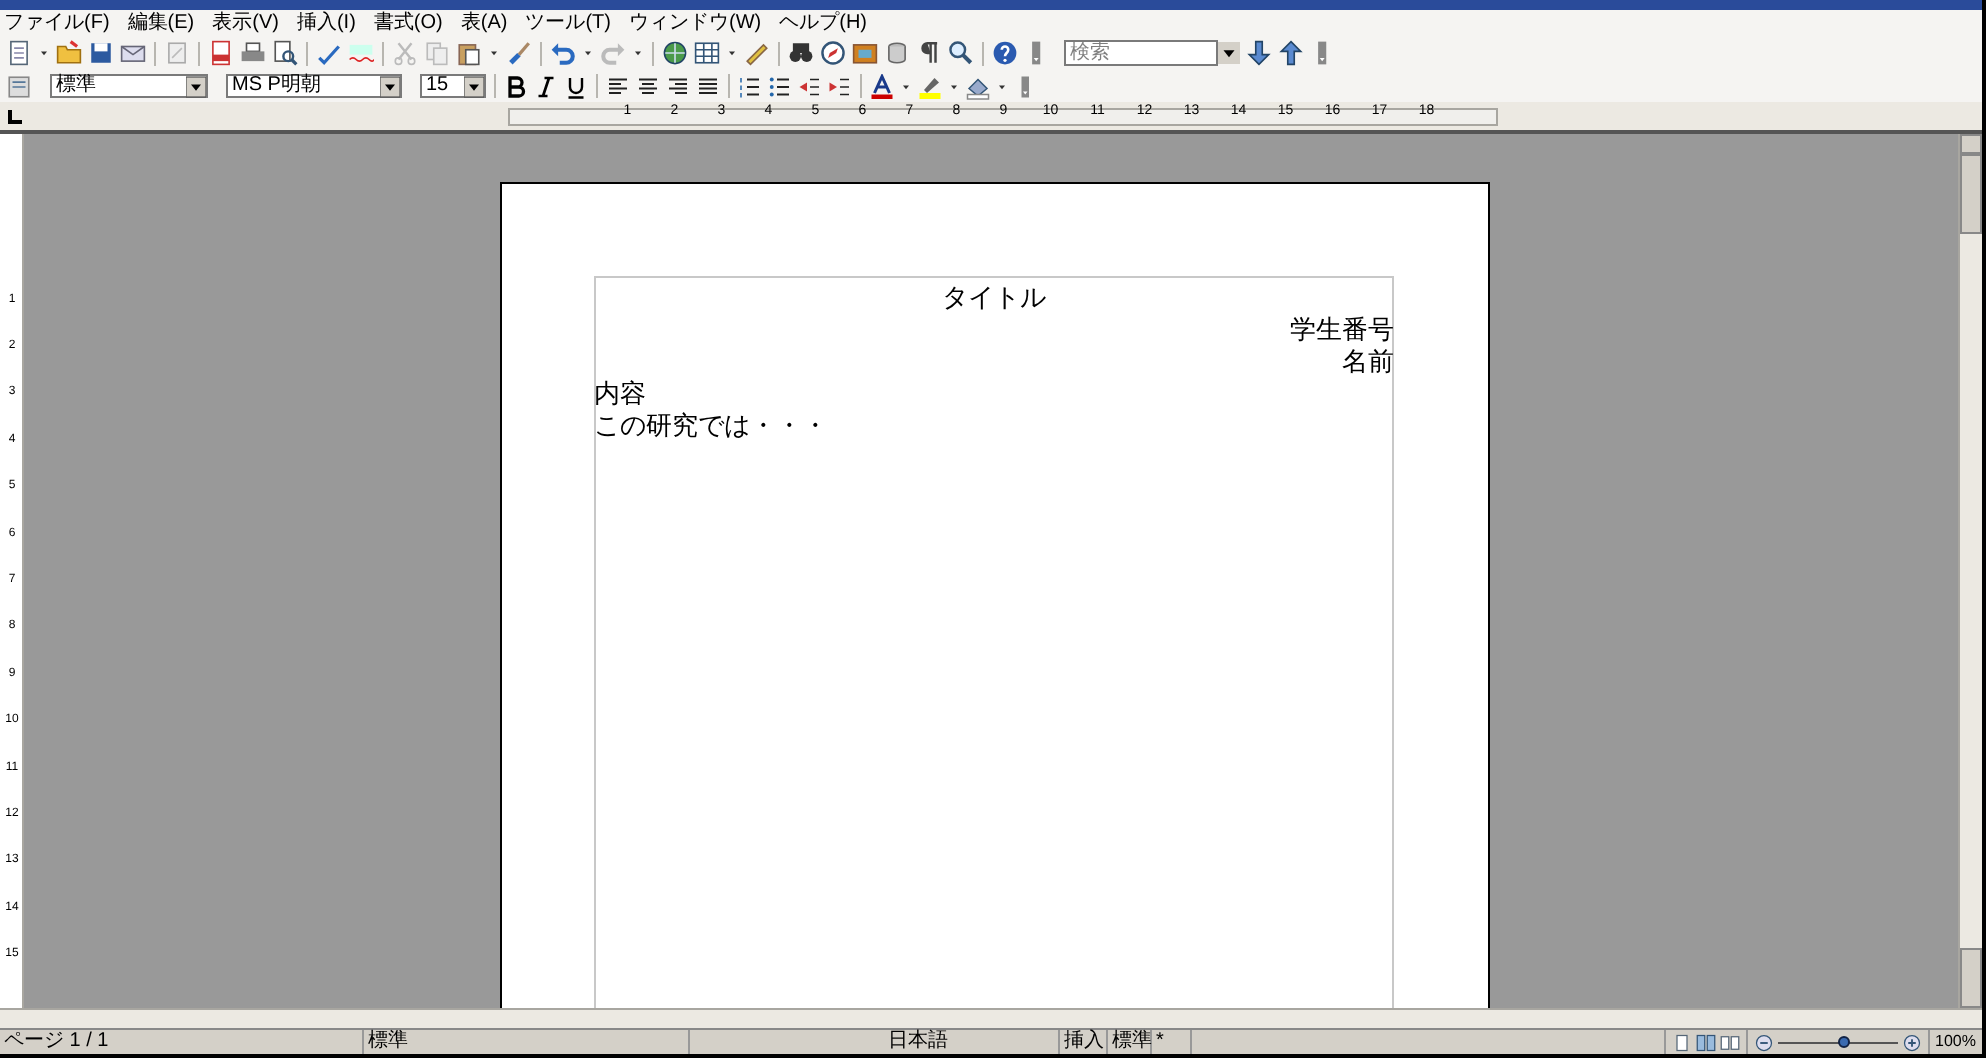 The image size is (1986, 1058). What do you see at coordinates (620, 393) in the screenshot?
I see `document-text: 内容` at bounding box center [620, 393].